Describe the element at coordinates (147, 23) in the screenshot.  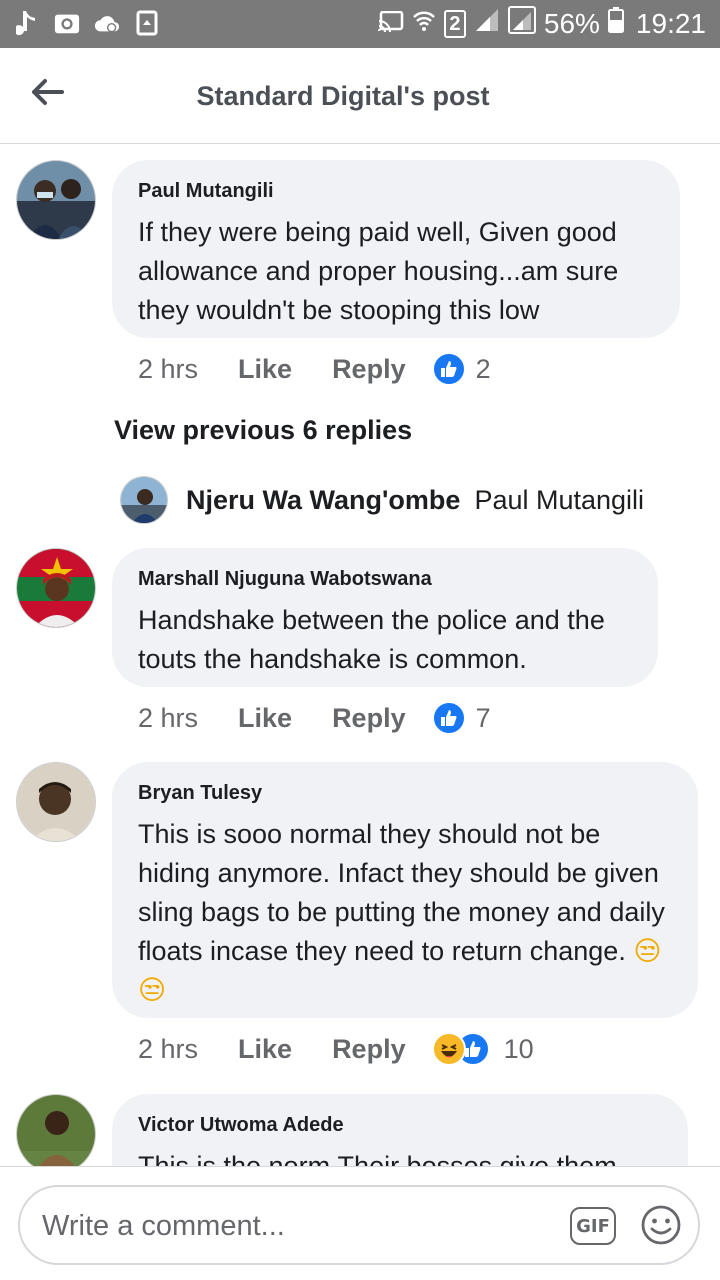
I see `recycle-icon` at that location.